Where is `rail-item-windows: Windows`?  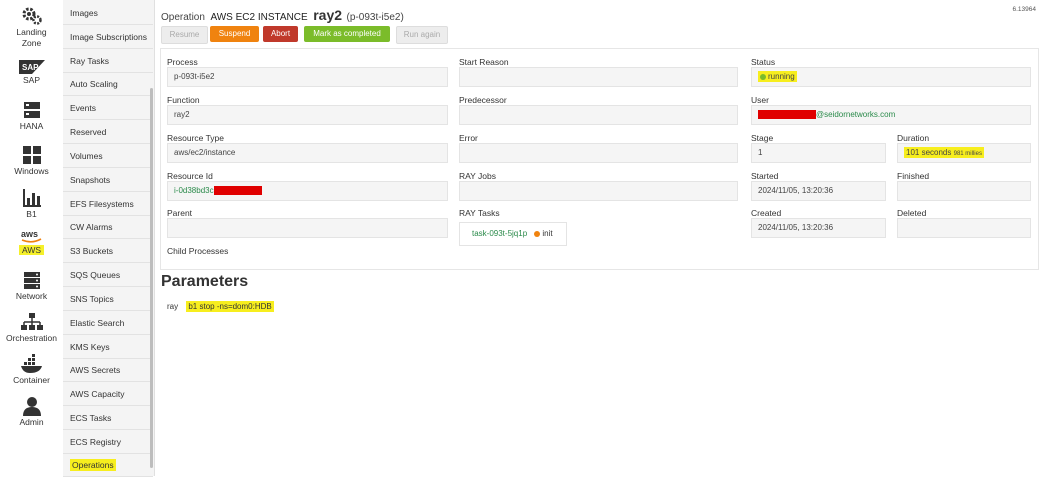
rail-item-windows: Windows is located at coordinates (31, 160).